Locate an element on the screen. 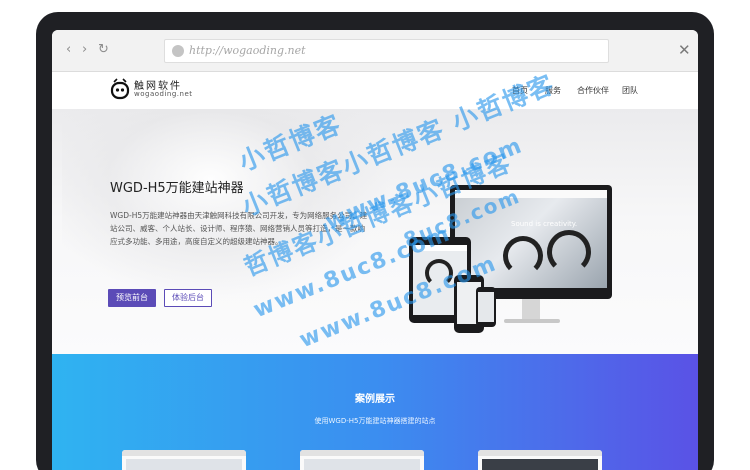  phone-screen is located at coordinates (486, 307).